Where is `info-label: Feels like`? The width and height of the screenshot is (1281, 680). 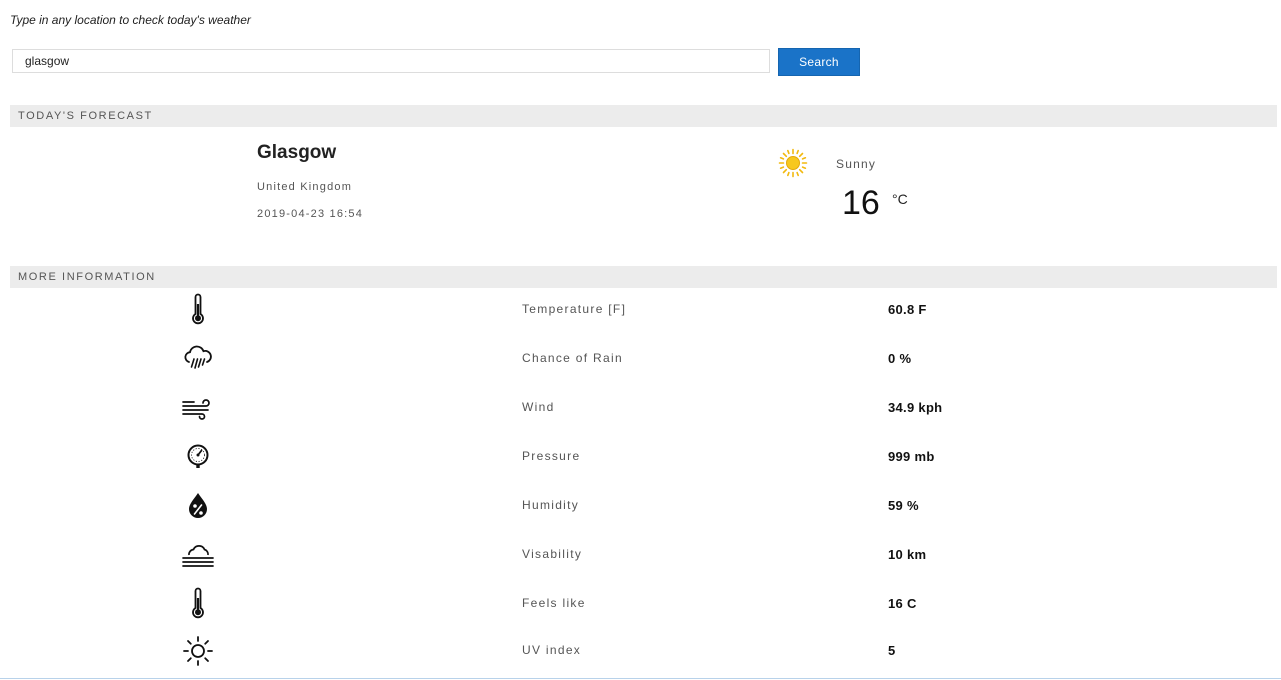
info-label: Feels like is located at coordinates (554, 603).